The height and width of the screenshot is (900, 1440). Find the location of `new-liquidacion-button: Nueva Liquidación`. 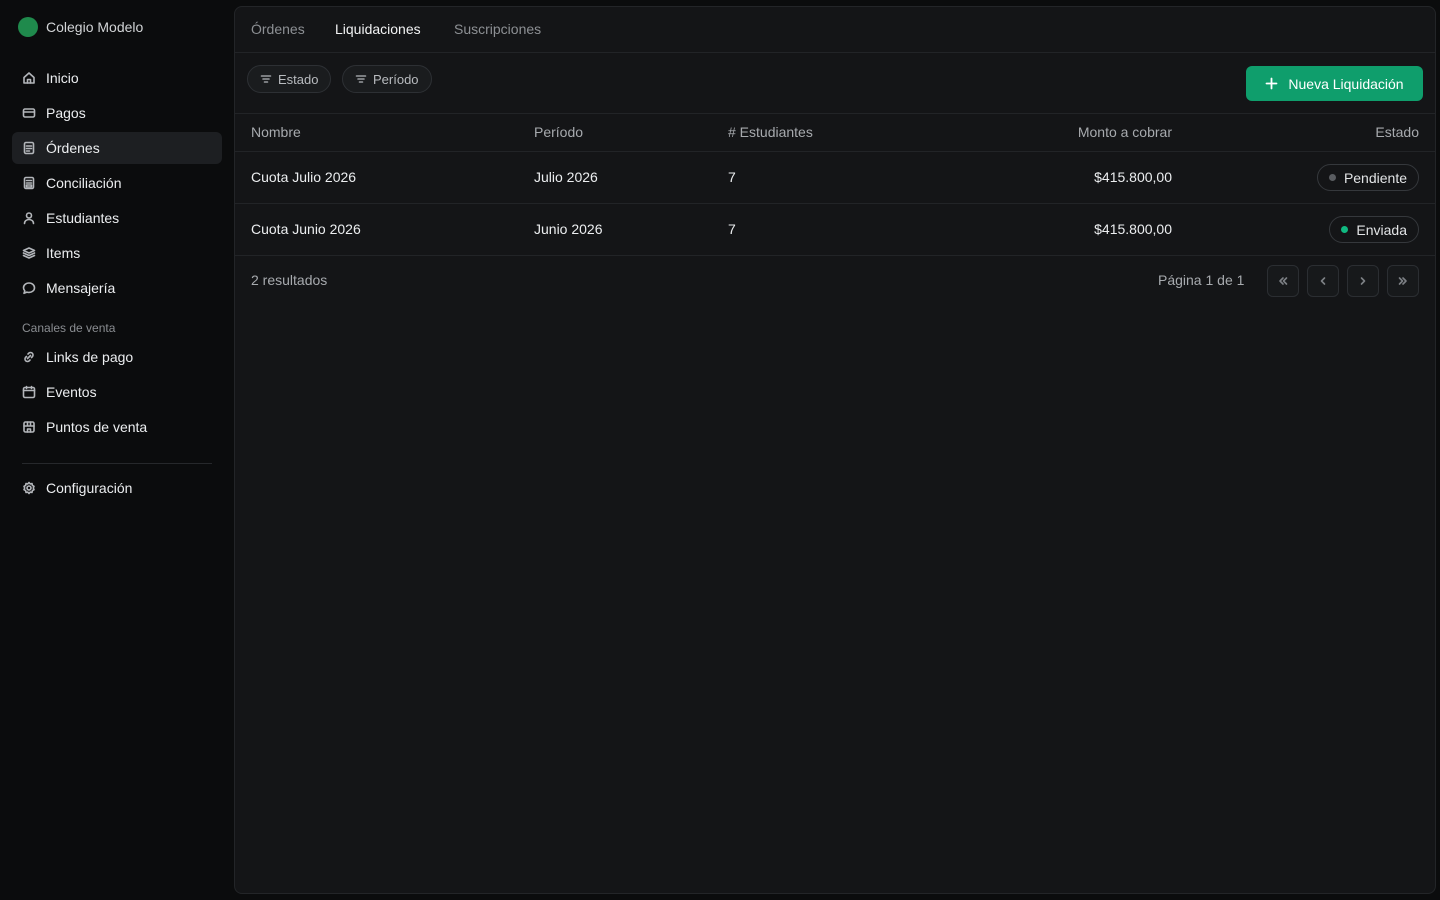

new-liquidacion-button: Nueva Liquidación is located at coordinates (1334, 83).